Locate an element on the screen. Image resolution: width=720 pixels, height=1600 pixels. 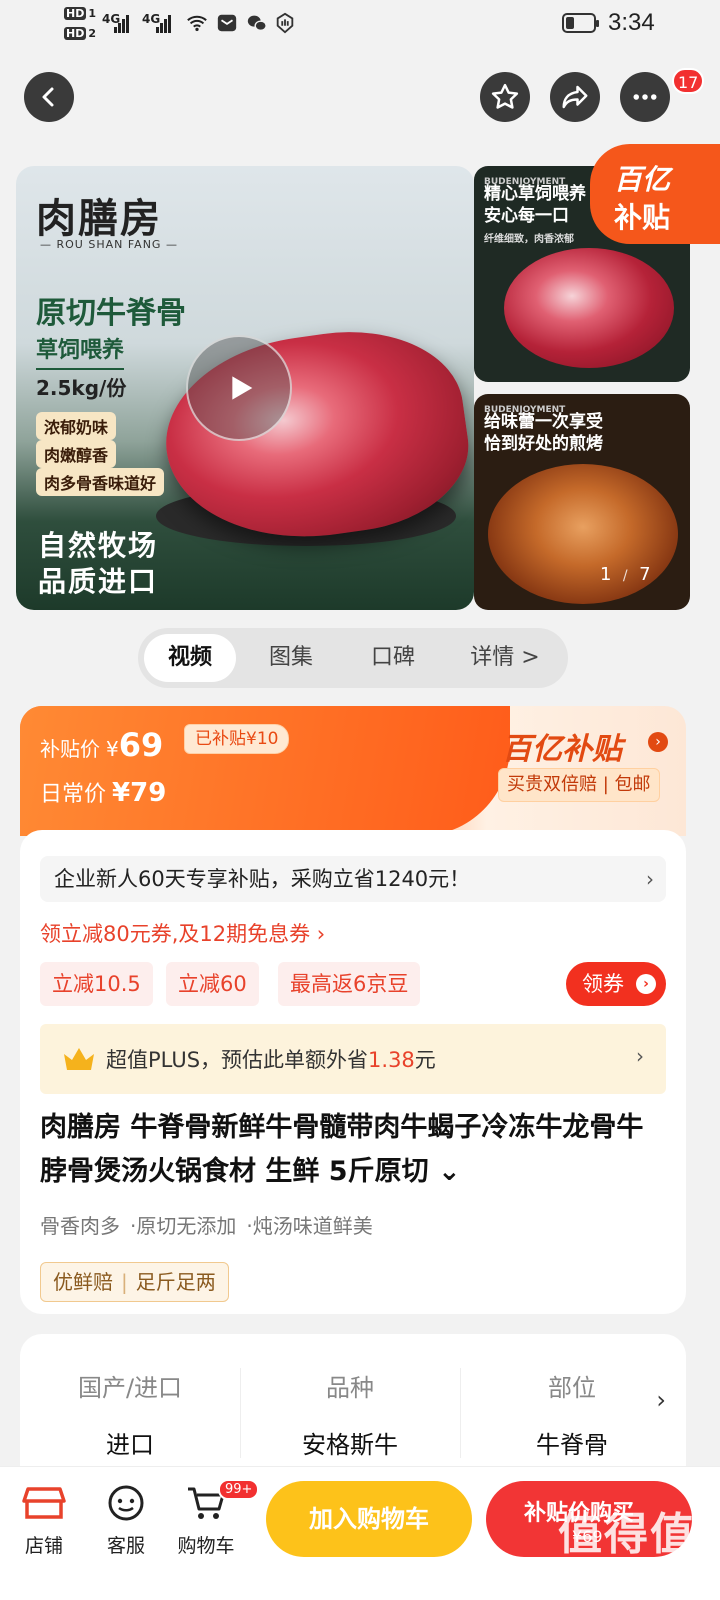
store-button: 店铺 is located at coordinates (44, 1520).